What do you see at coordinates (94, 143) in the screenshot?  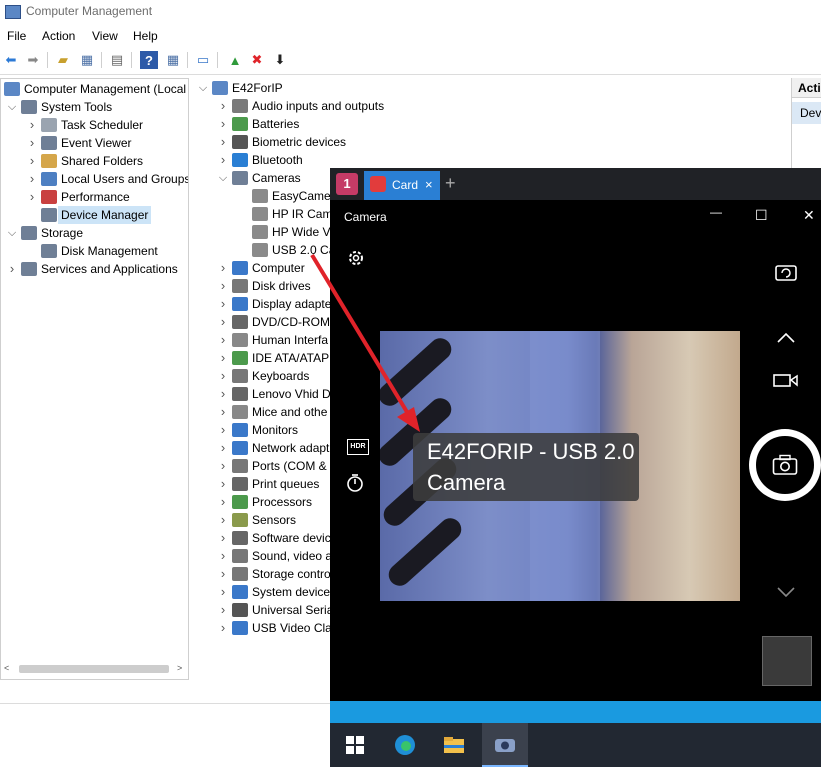 I see `tree-item-event-viewer: › Event Viewer` at bounding box center [94, 143].